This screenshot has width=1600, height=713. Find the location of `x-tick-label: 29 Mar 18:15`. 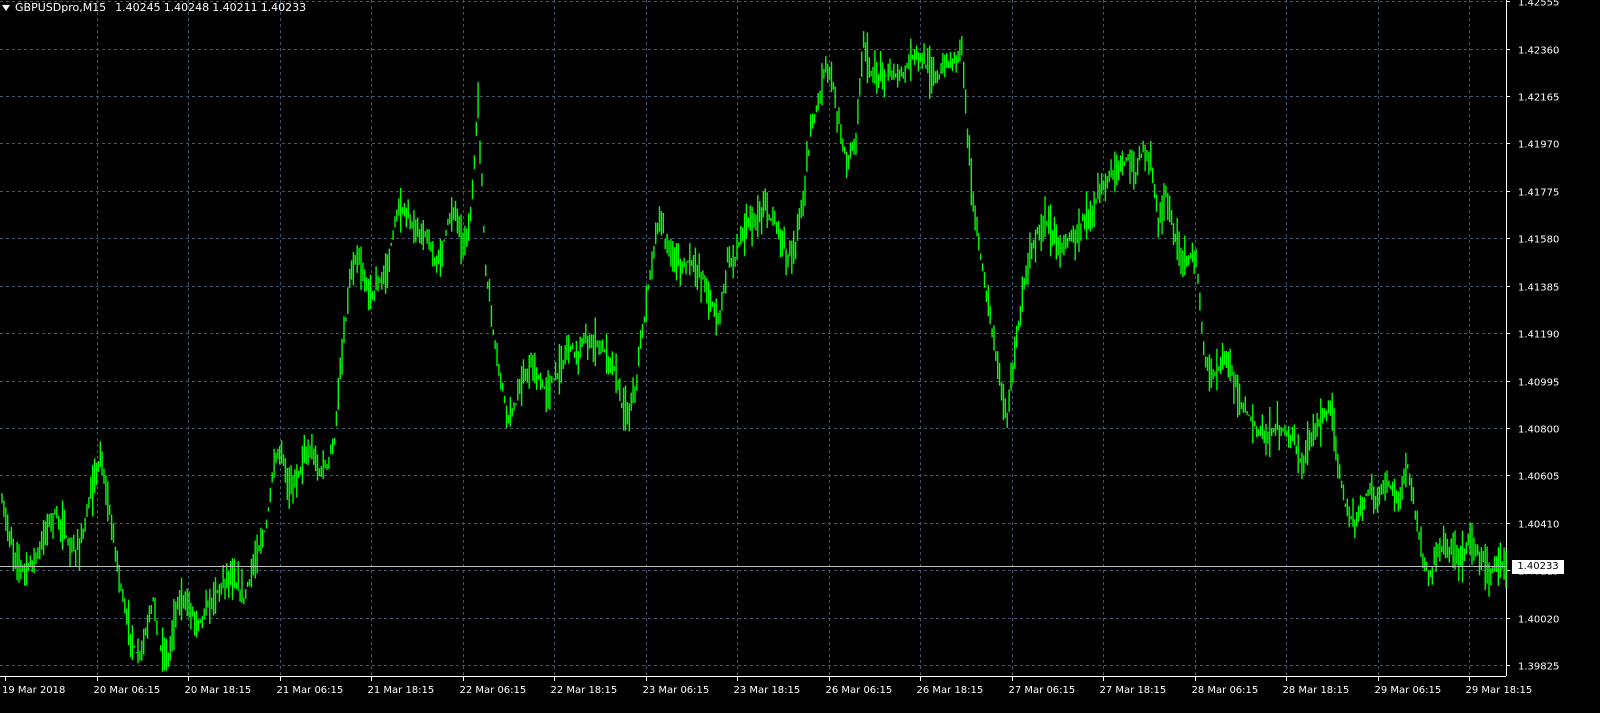

x-tick-label: 29 Mar 18:15 is located at coordinates (1499, 690).